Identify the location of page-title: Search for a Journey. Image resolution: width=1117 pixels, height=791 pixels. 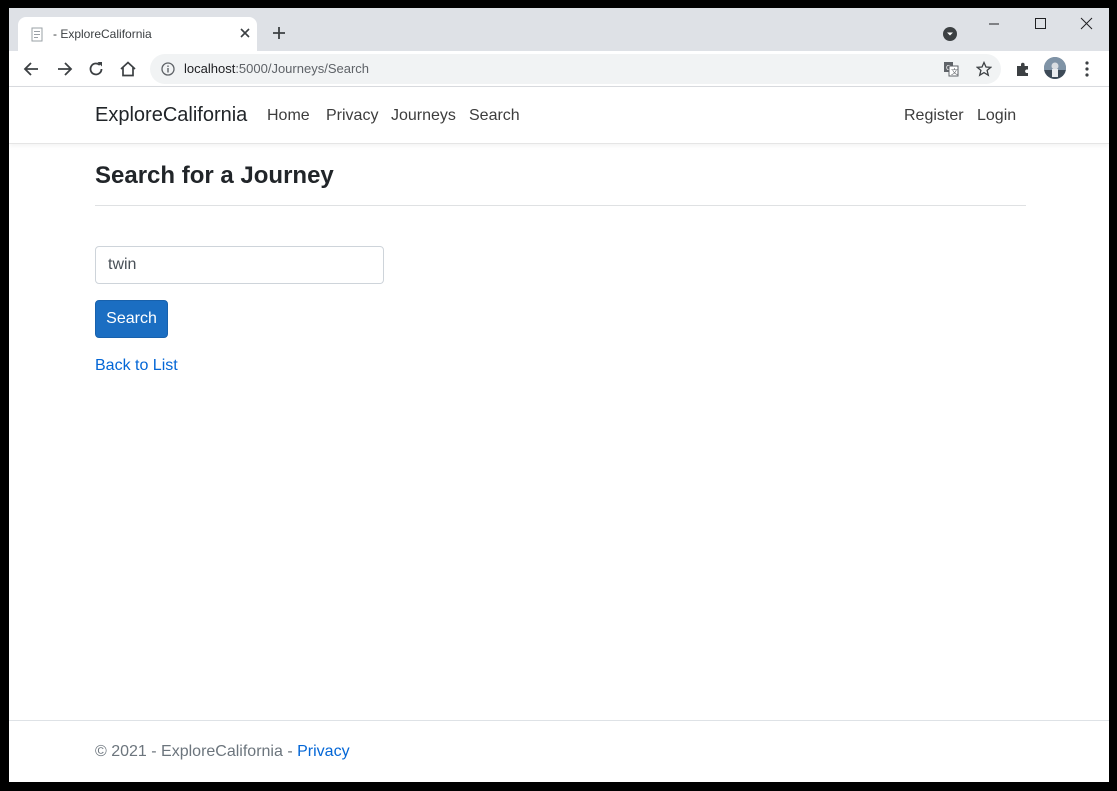
(214, 175).